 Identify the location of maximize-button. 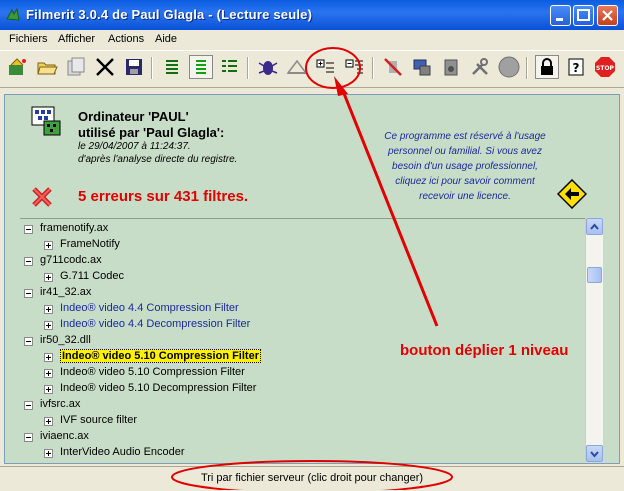
(583, 15).